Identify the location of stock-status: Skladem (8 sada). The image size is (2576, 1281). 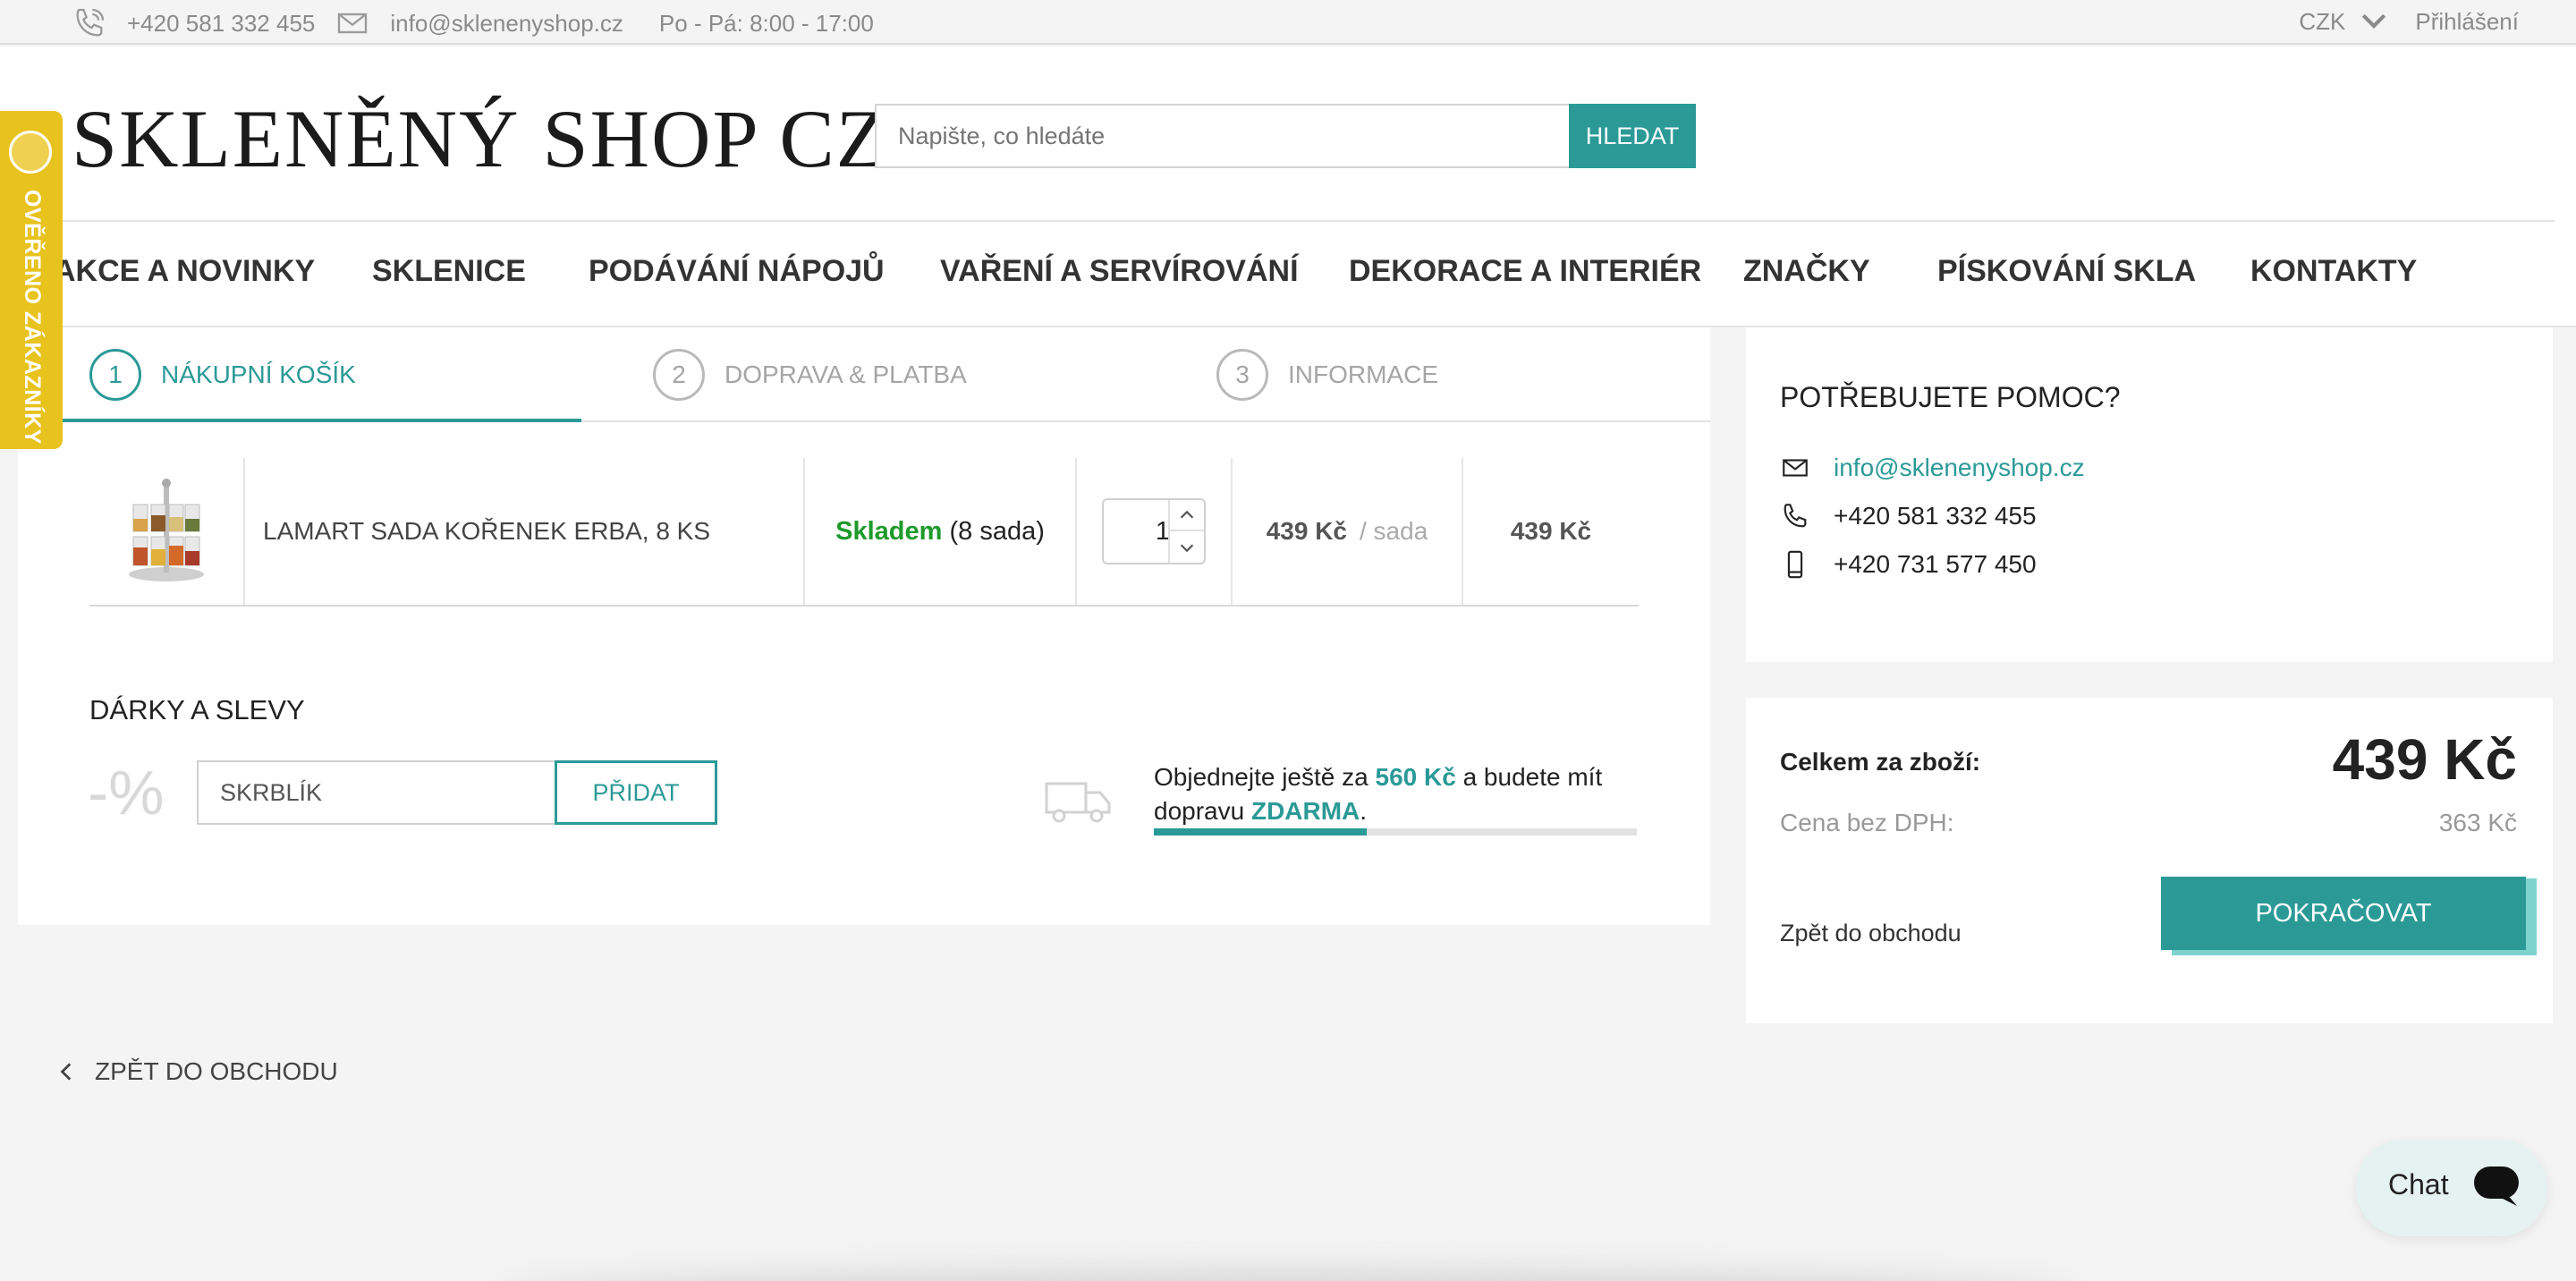
(940, 532).